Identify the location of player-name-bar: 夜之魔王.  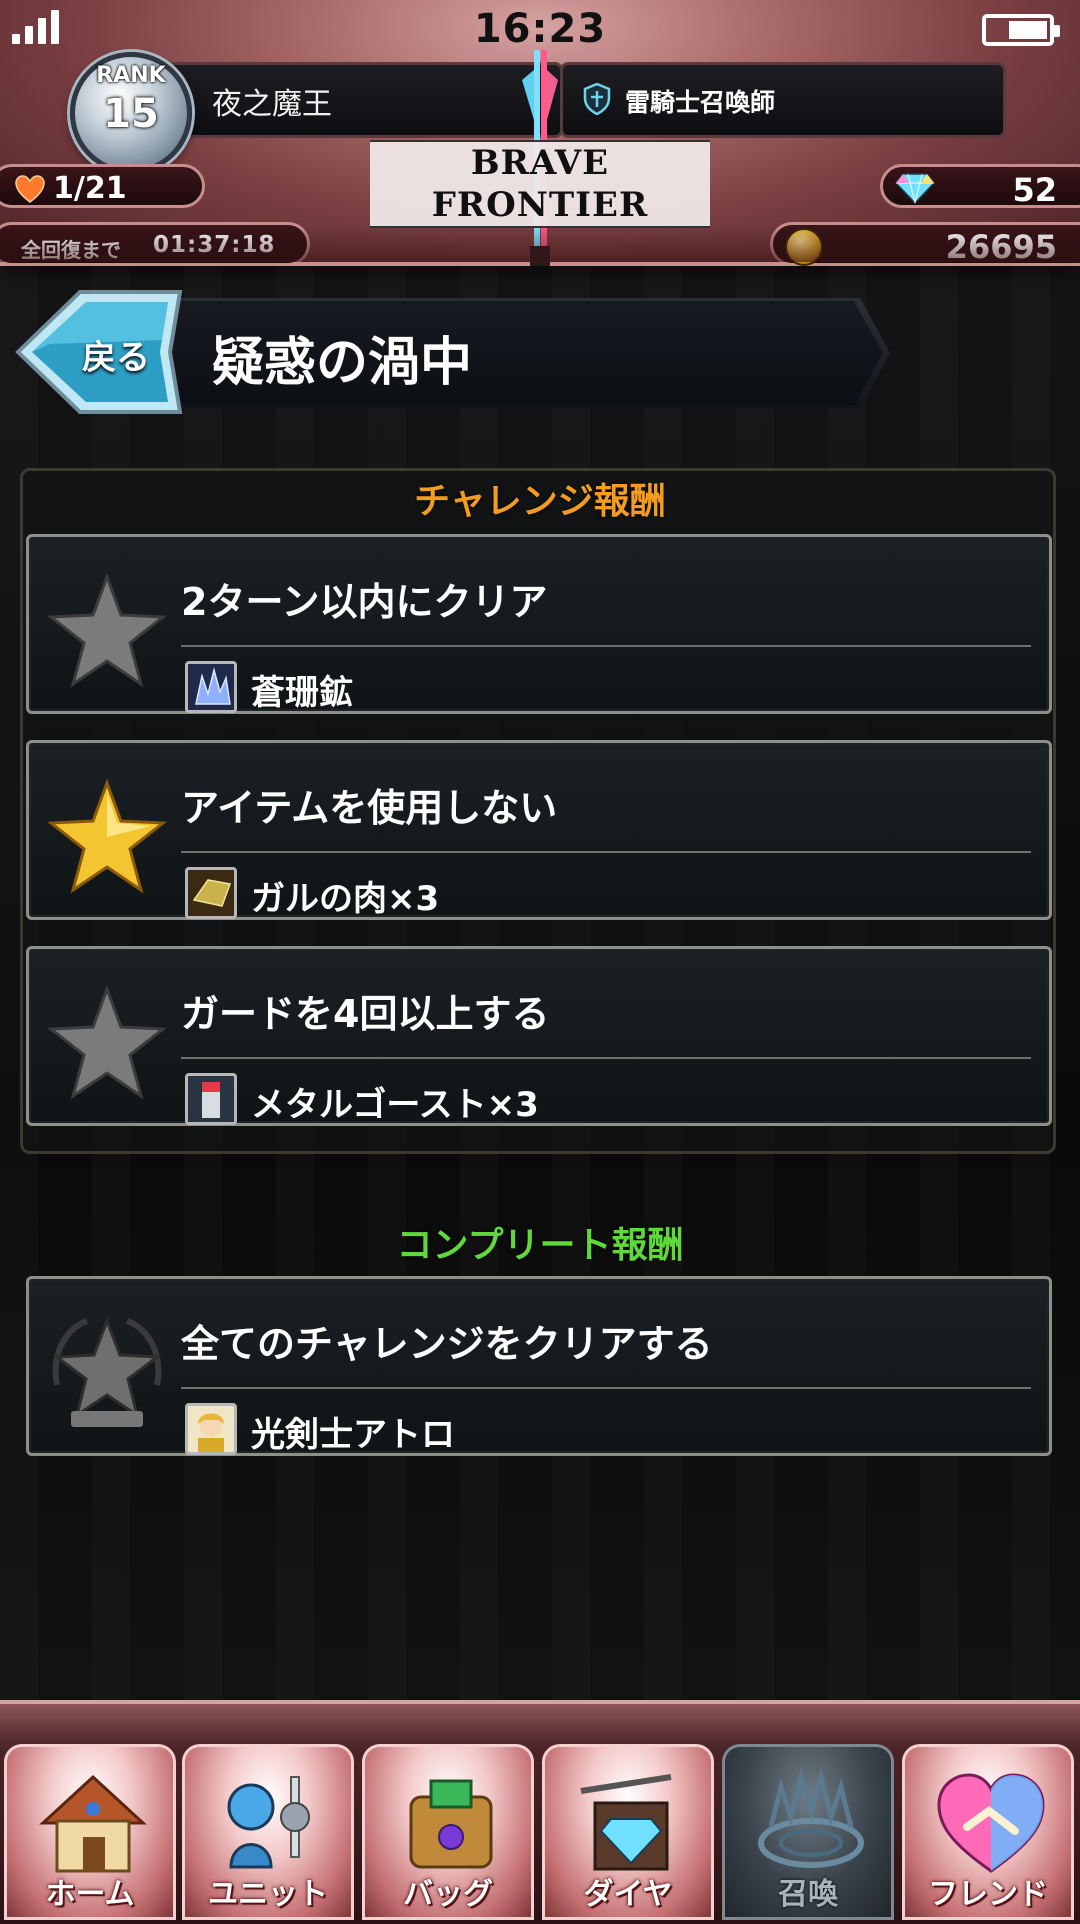
(361, 100).